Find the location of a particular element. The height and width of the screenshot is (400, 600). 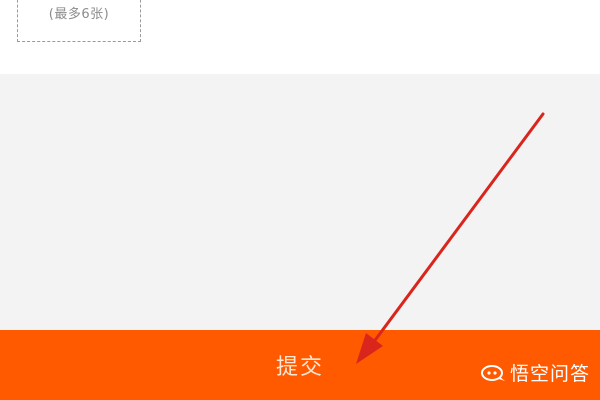

submit-button-label: 提交 is located at coordinates (299, 367).